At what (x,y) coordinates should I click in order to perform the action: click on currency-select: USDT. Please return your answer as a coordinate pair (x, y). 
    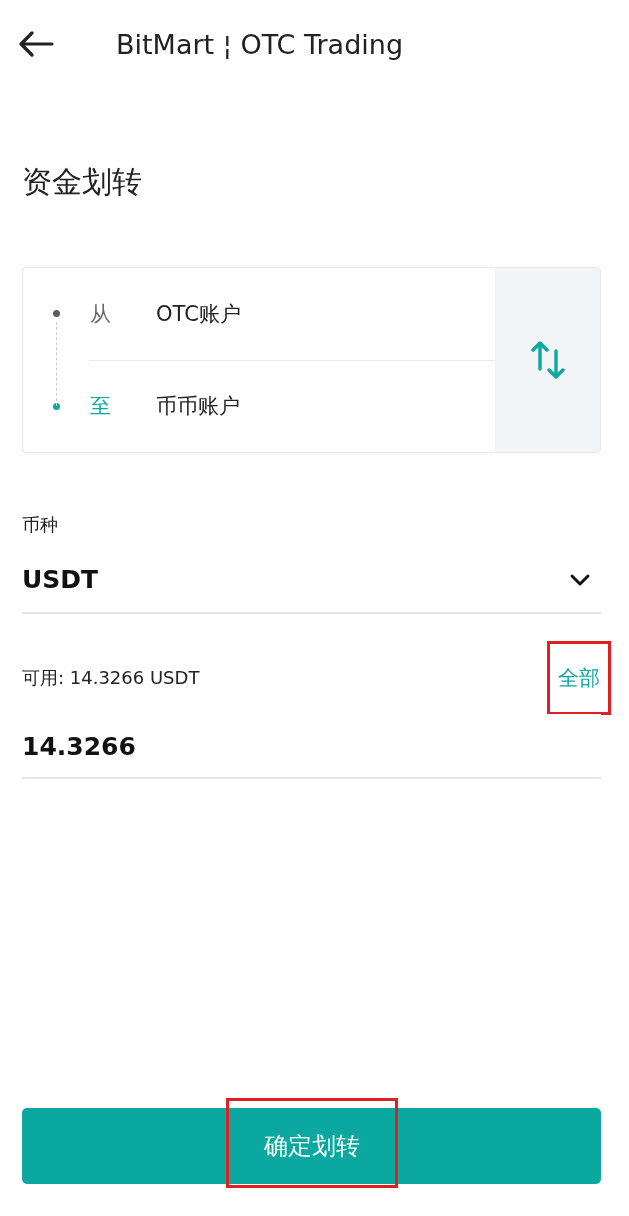
    Looking at the image, I should click on (311, 580).